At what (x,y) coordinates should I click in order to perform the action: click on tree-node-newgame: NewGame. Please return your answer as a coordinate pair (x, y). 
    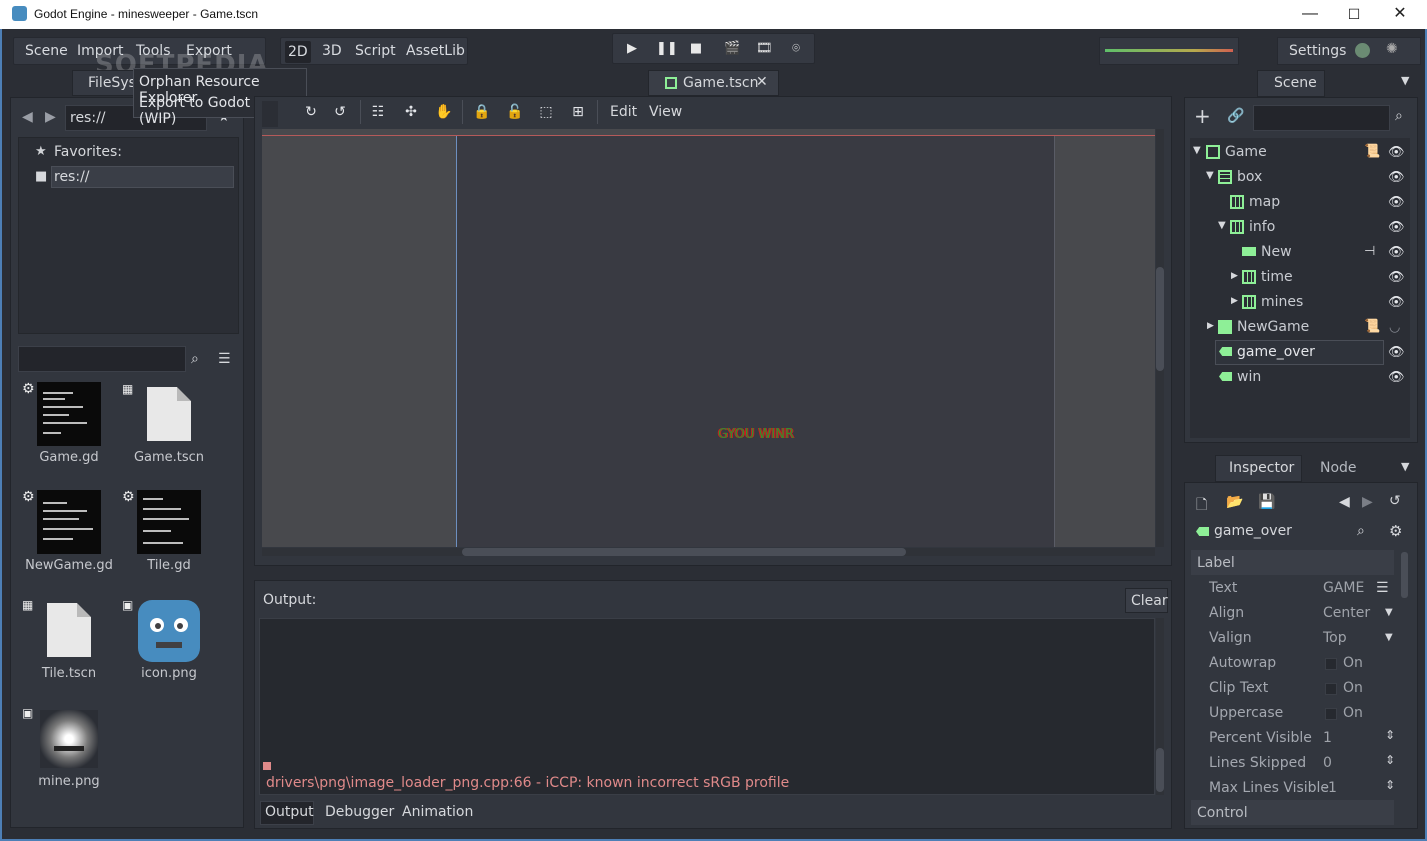
    Looking at the image, I should click on (1273, 327).